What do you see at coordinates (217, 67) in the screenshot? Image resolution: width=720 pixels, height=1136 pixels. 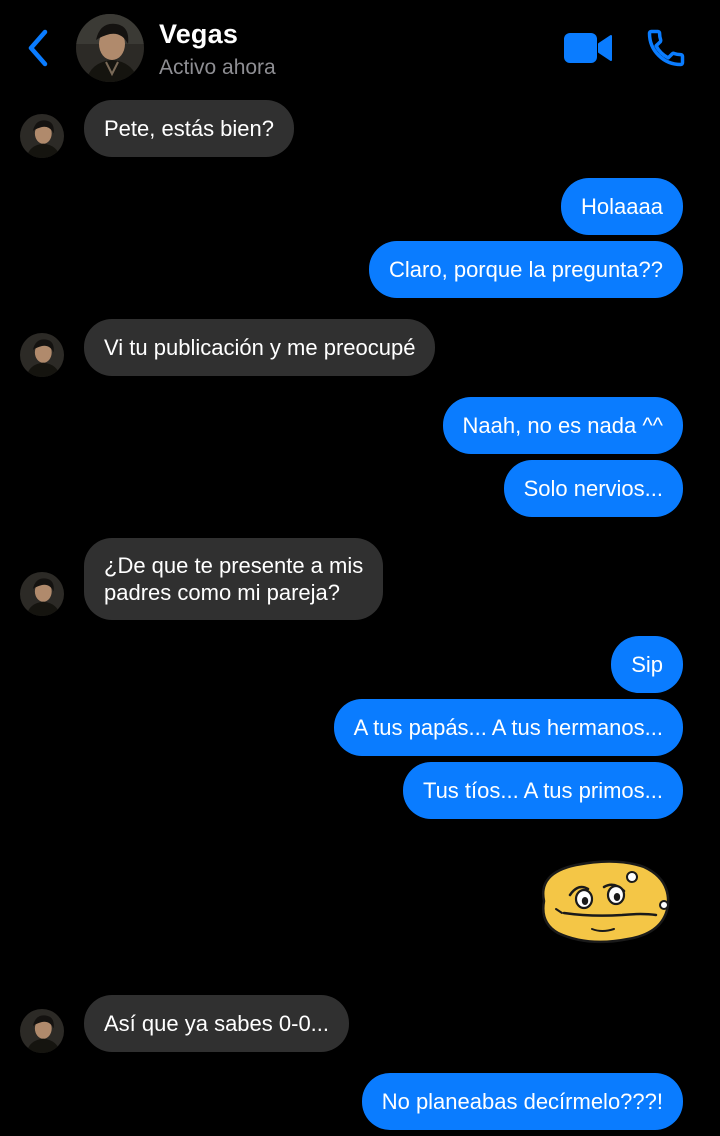 I see `contact-status: Activo ahora` at bounding box center [217, 67].